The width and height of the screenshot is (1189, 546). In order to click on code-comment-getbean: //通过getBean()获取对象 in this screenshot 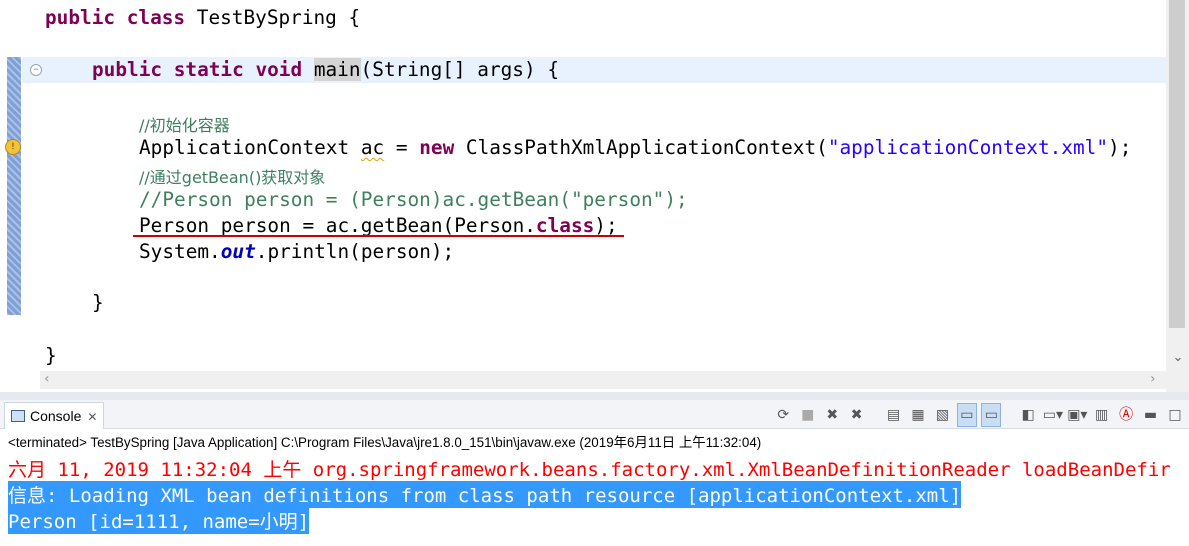, I will do `click(232, 177)`.